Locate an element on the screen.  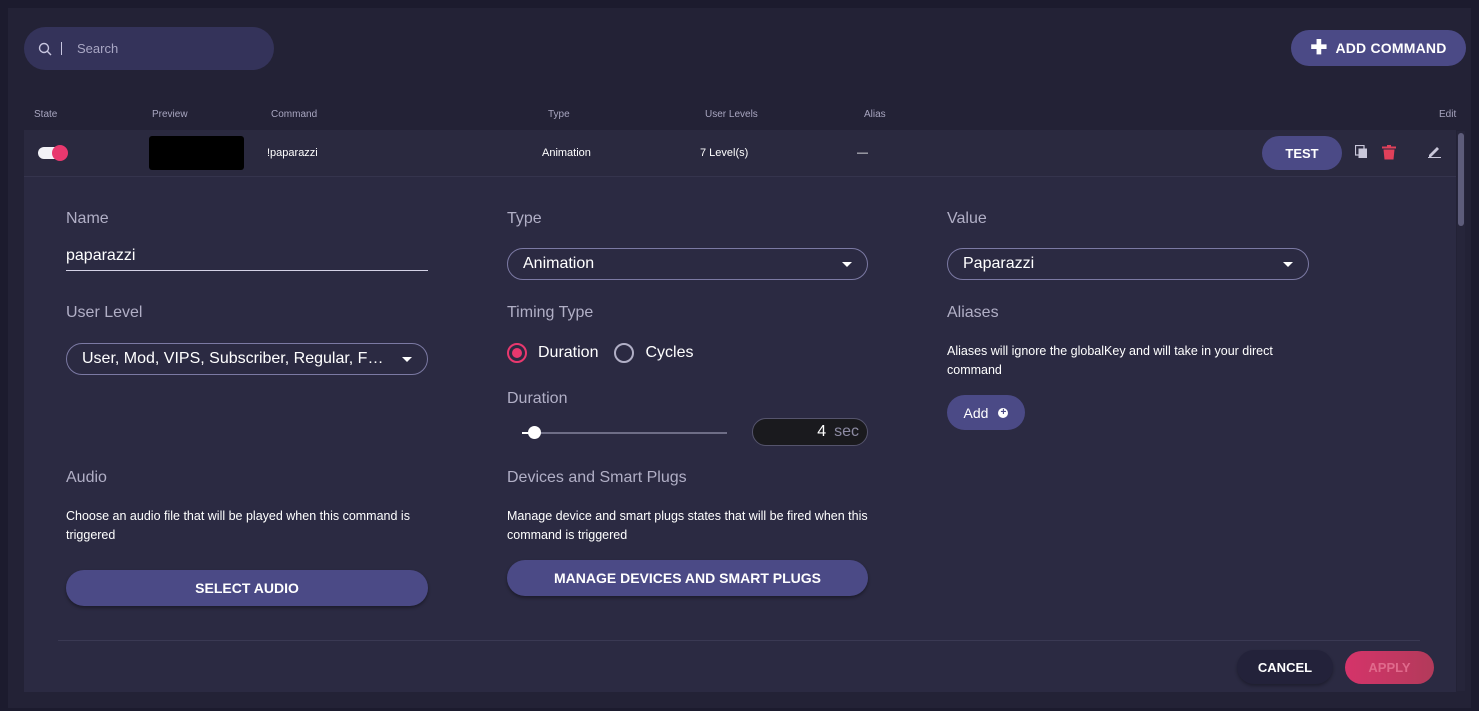
plus-circle-icon: + is located at coordinates (1003, 412).